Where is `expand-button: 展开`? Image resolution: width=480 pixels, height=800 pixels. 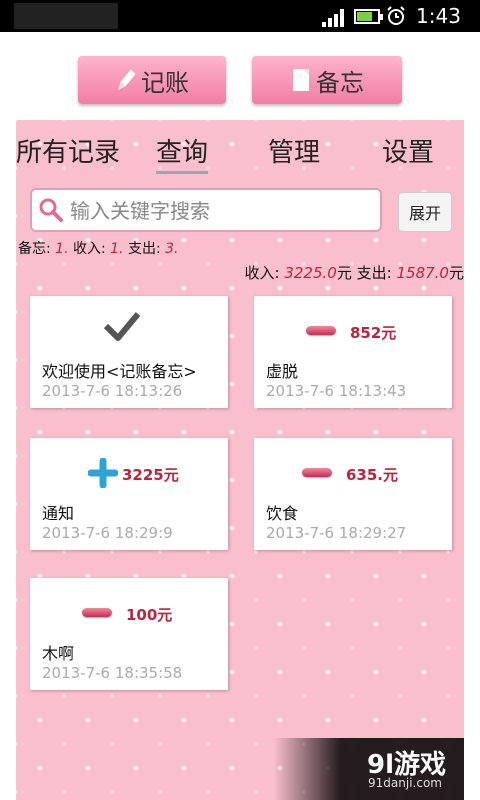 expand-button: 展开 is located at coordinates (425, 212).